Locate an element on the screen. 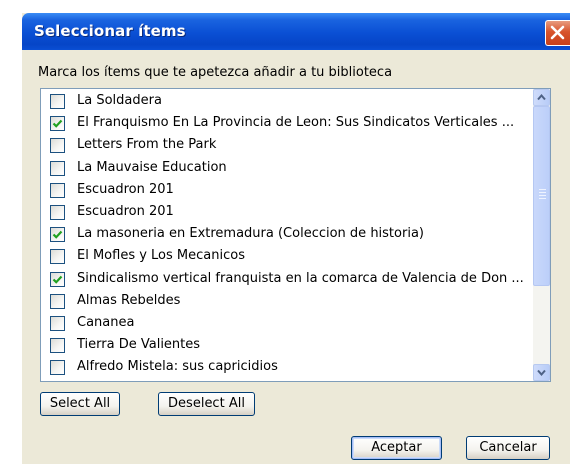 The height and width of the screenshot is (464, 570). list-item: Cananea is located at coordinates (286, 324).